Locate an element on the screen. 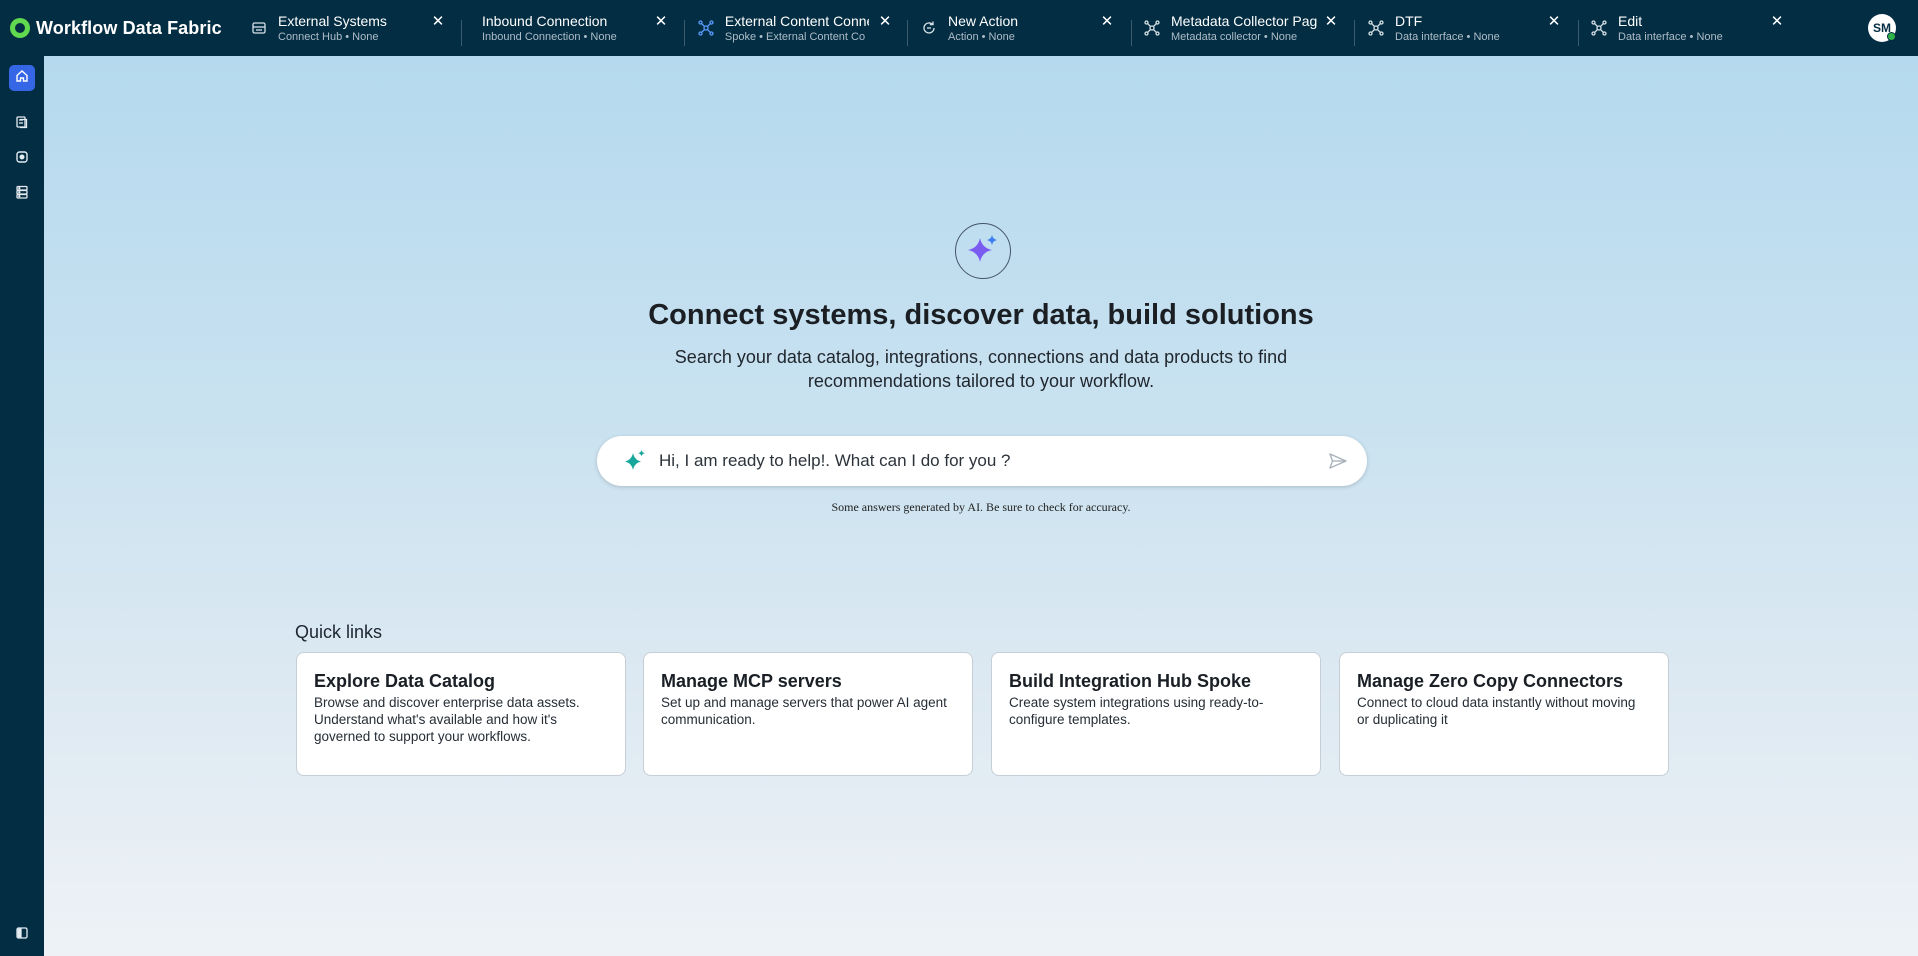 The height and width of the screenshot is (956, 1918). tab-external-systems: External Systems Connect Hub • None is located at coordinates (350, 28).